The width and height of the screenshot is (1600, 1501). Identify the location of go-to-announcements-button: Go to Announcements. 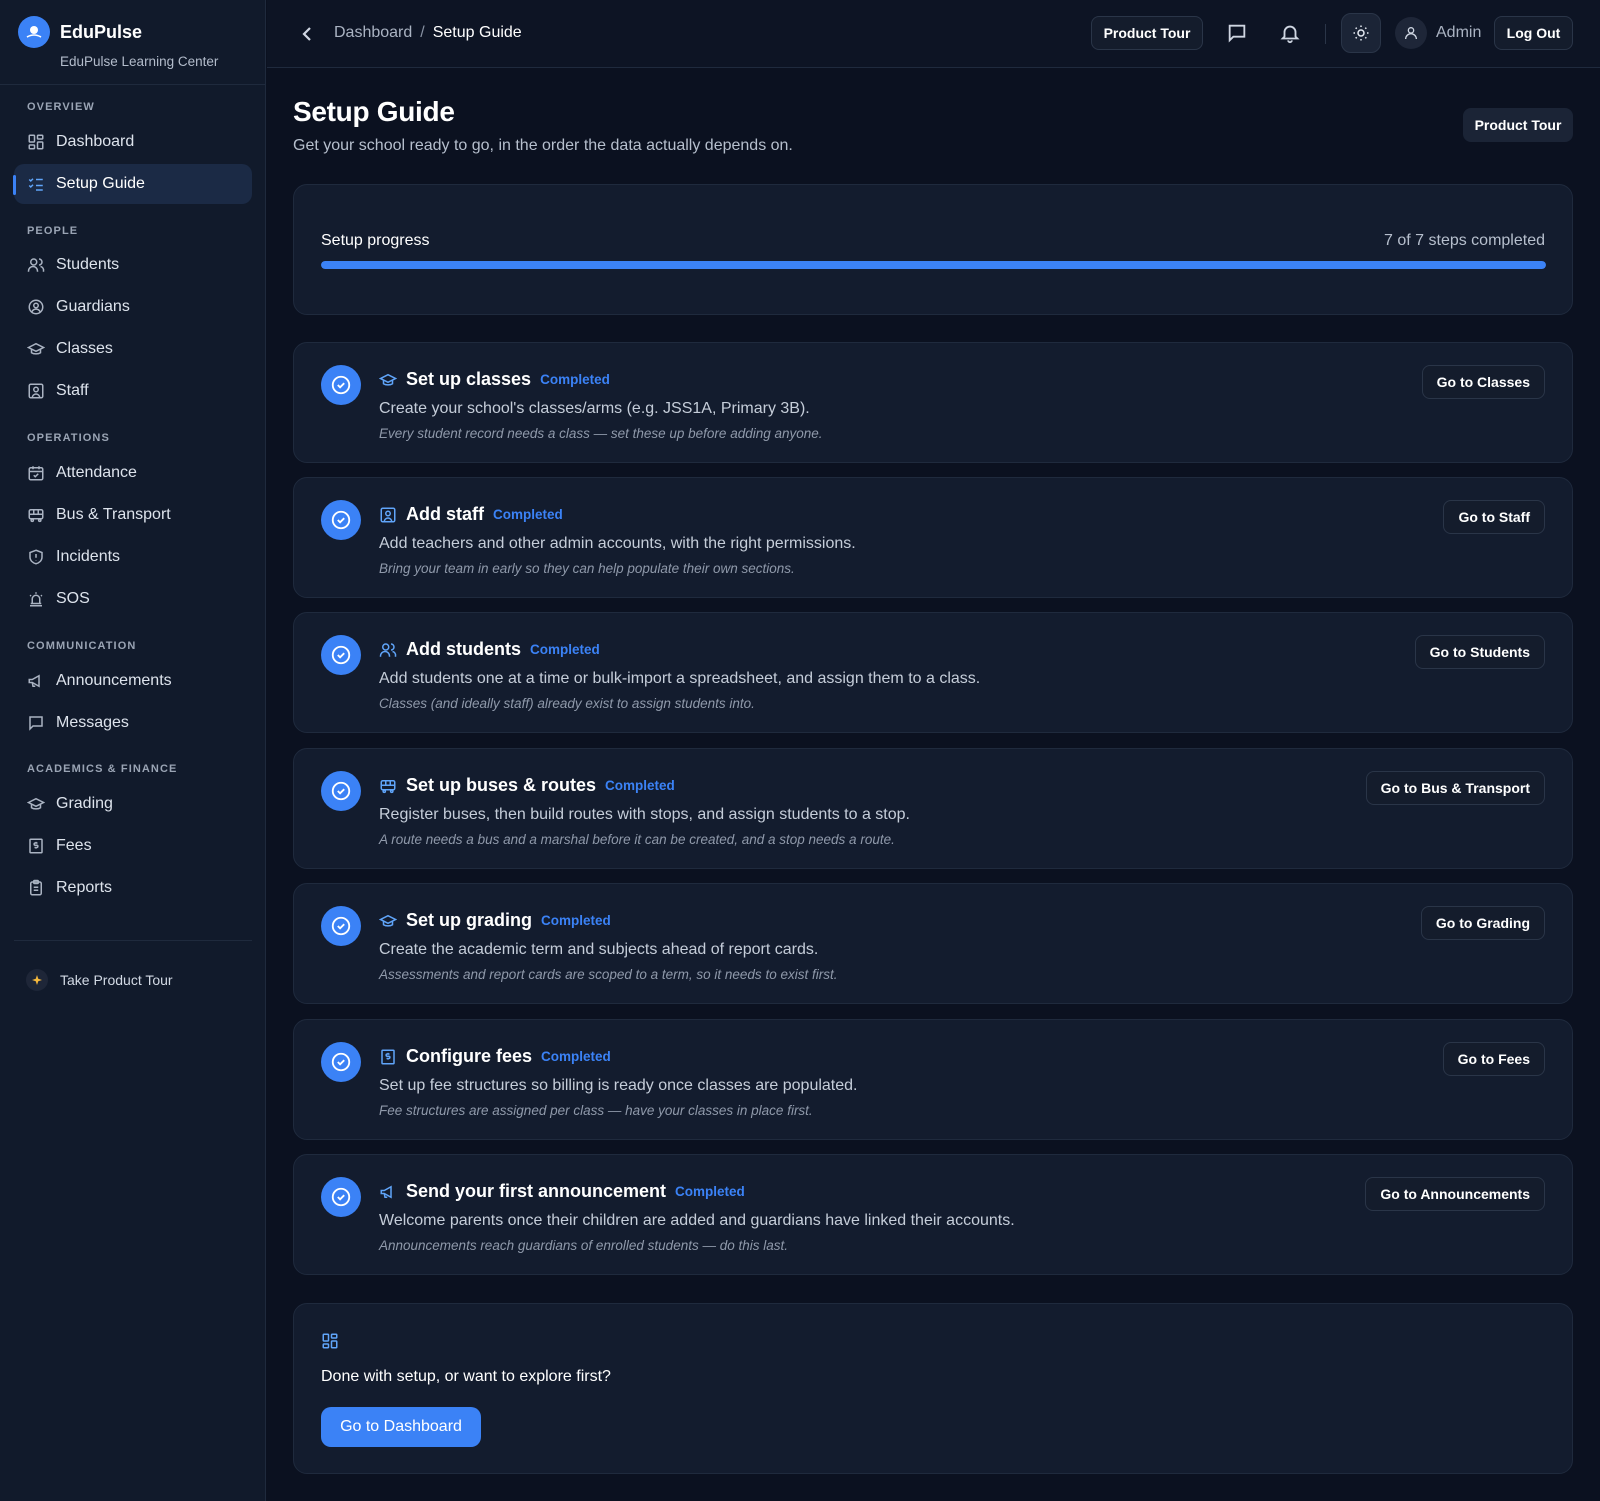
(1455, 1194).